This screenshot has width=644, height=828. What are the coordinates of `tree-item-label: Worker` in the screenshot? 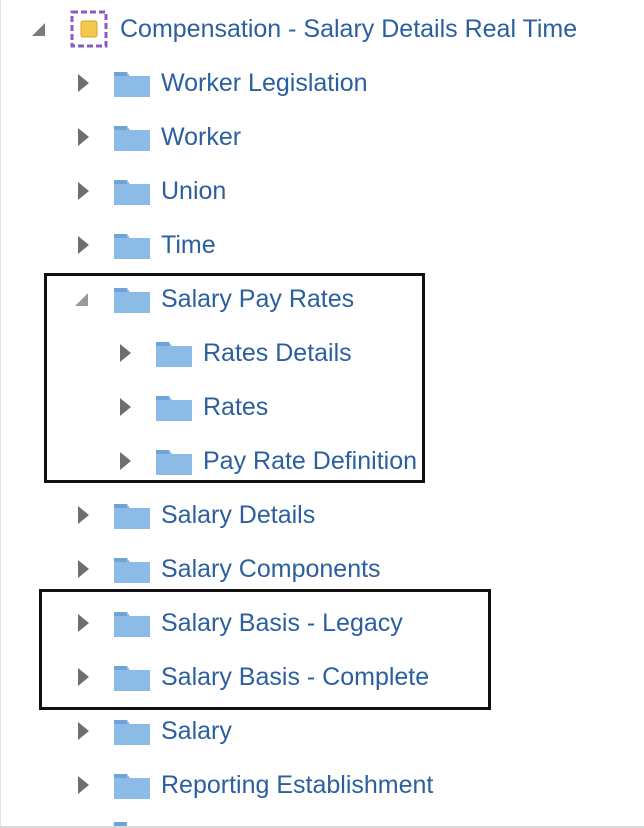 It's located at (201, 137).